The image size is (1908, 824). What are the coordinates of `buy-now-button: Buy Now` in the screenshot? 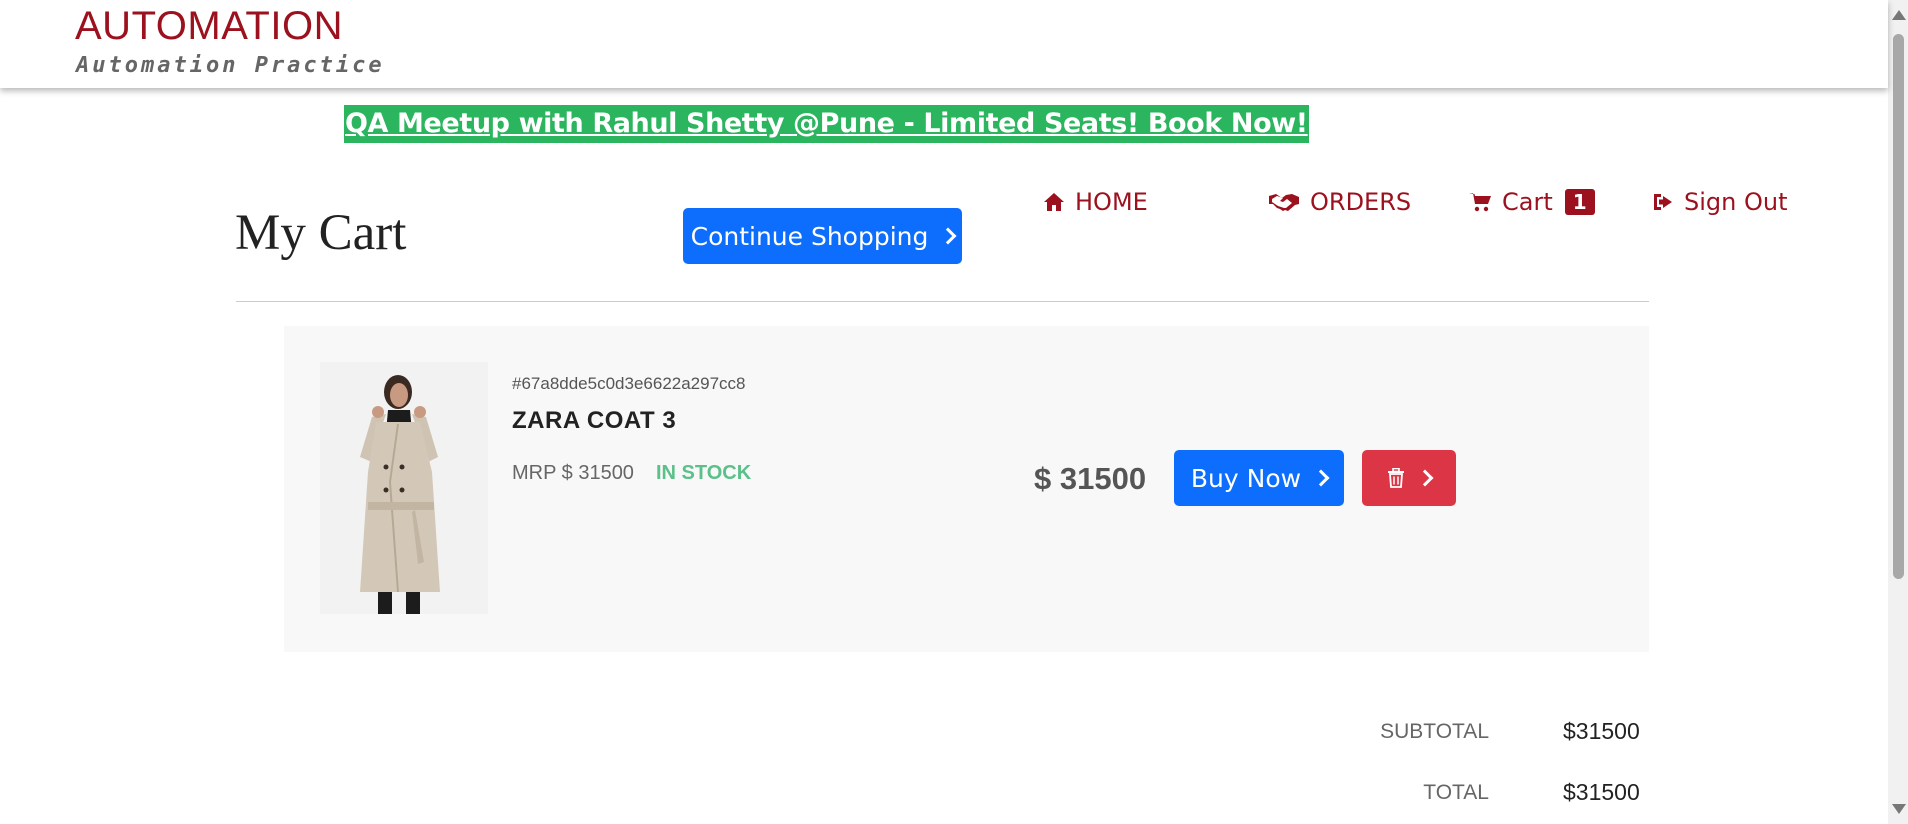 It's located at (1259, 478).